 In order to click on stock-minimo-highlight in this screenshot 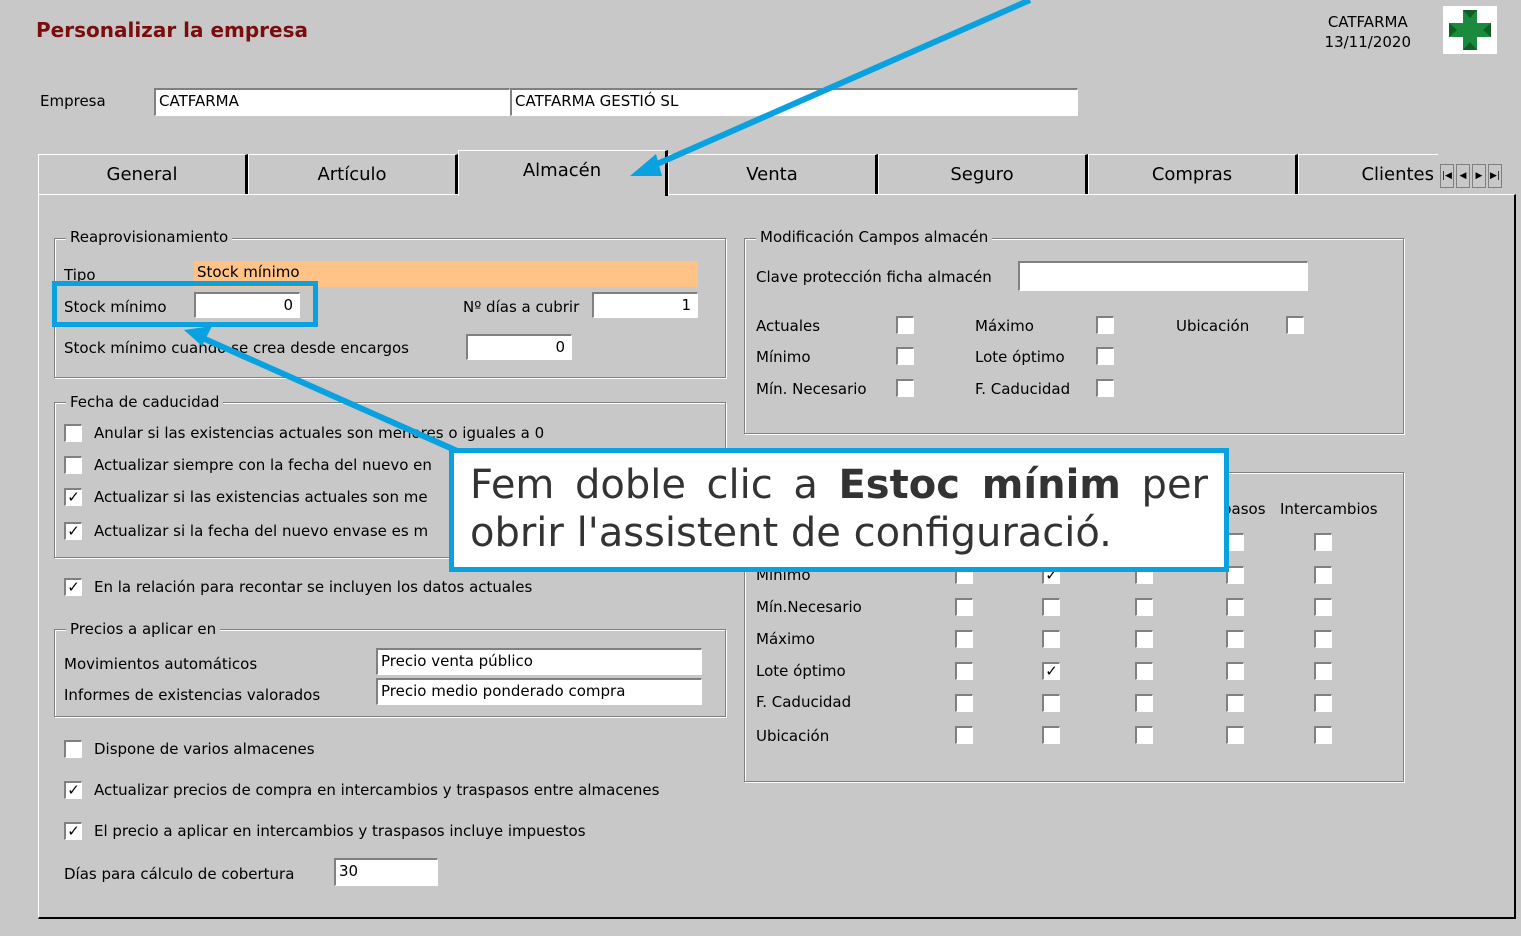, I will do `click(185, 304)`.